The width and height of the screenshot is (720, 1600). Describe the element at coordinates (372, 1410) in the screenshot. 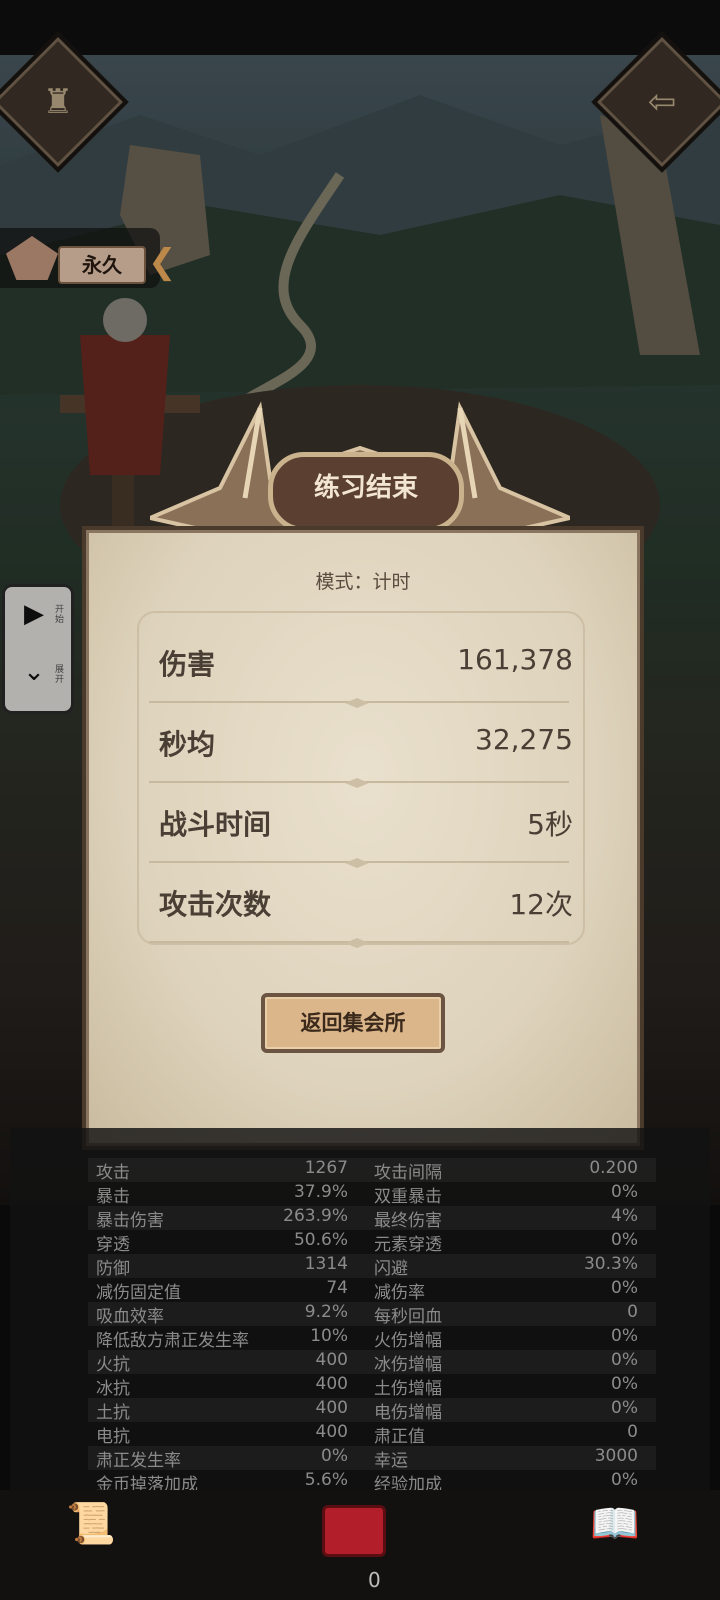

I see `attribute-row: 土抗 400 电伤增幅 0%` at that location.